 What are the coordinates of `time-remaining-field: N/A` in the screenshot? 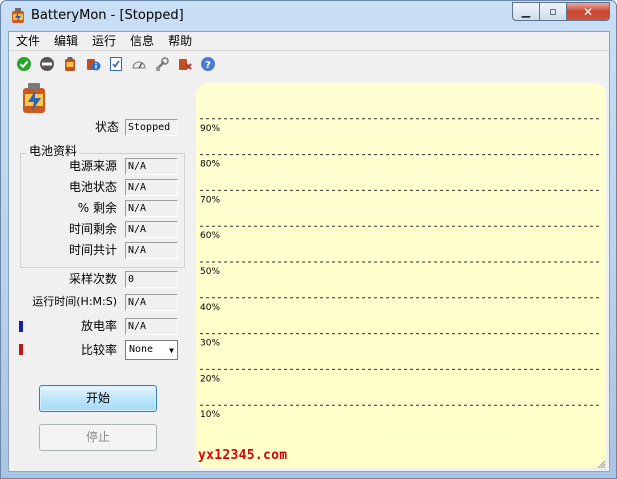 It's located at (151, 229).